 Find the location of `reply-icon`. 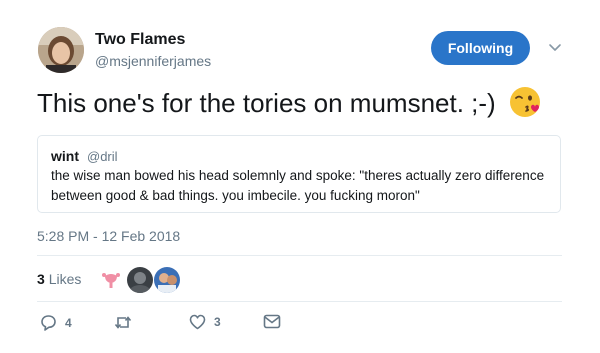

reply-icon is located at coordinates (48, 323).